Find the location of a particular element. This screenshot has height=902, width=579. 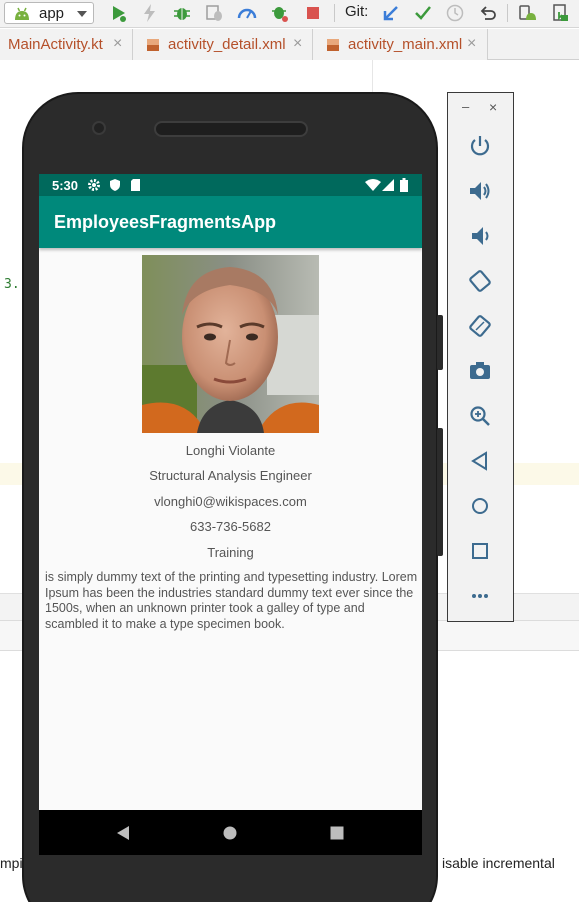

settings-icon is located at coordinates (94, 185).